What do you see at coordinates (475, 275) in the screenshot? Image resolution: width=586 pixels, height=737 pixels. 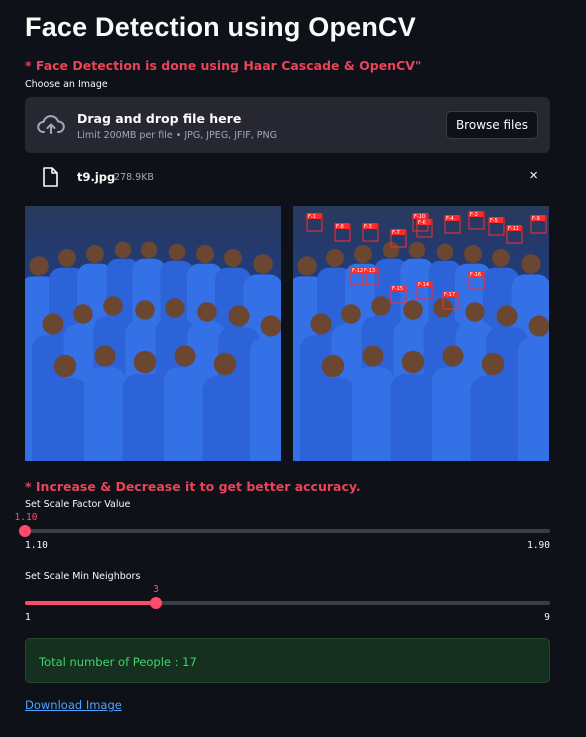 I see `face-label: F-16` at bounding box center [475, 275].